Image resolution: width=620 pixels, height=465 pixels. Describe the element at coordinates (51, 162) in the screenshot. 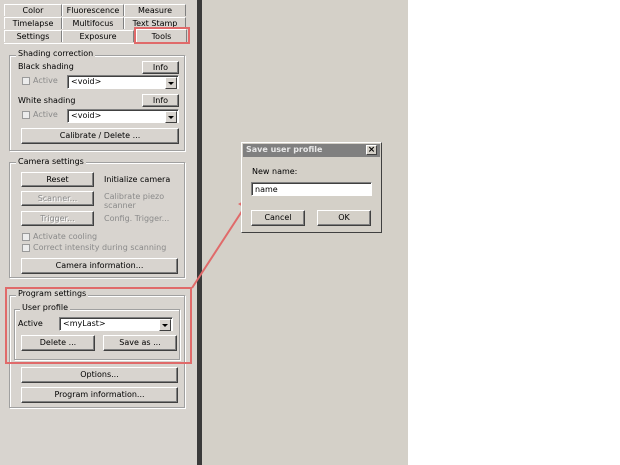

I see `camera-settings-title: Camera settings` at that location.